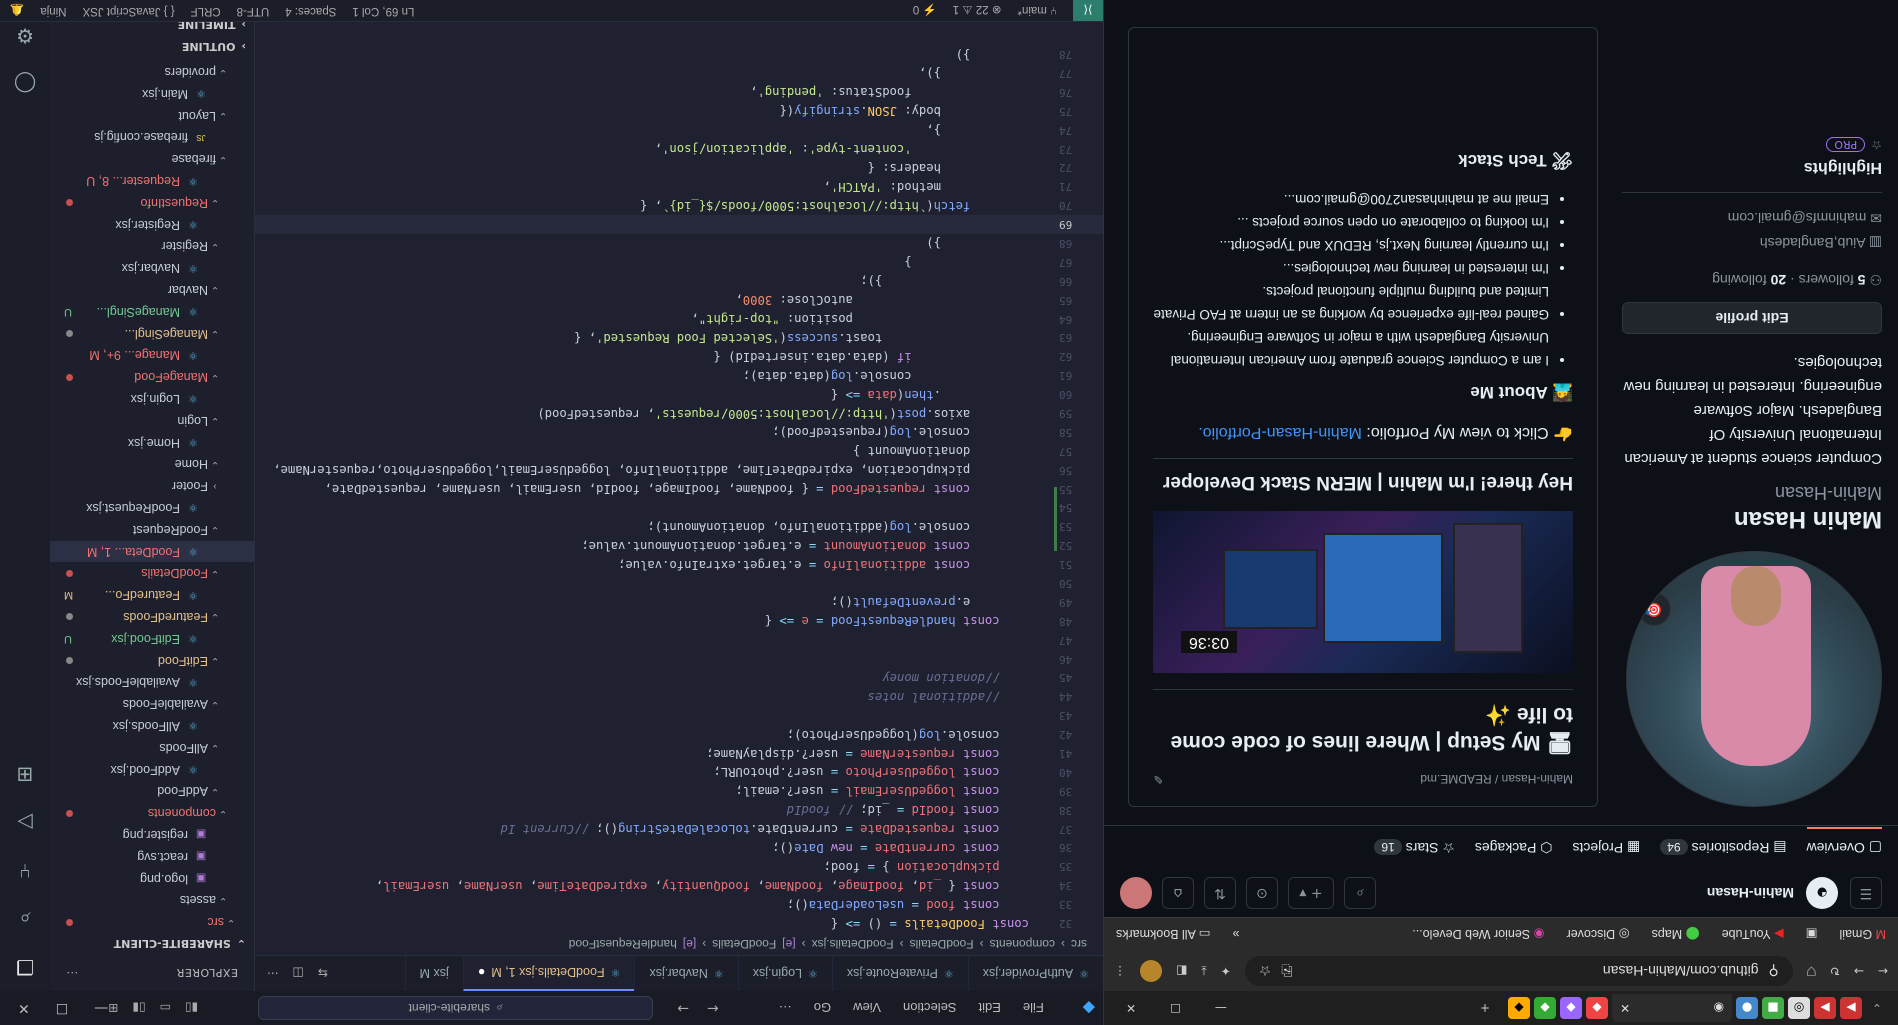 This screenshot has width=1898, height=1025. Describe the element at coordinates (853, 944) in the screenshot. I see `breadcrumb-item: FoodDetails.jsx` at that location.